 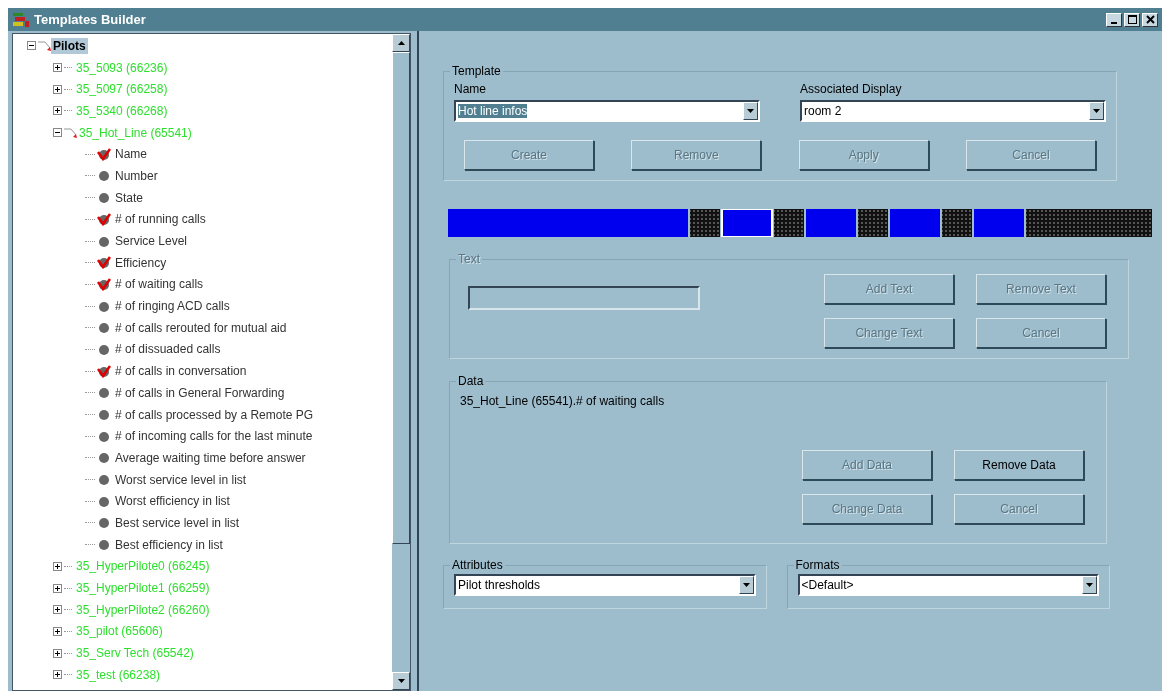 I want to click on tree-item: # of calls in General Forwarding, so click(x=200, y=392).